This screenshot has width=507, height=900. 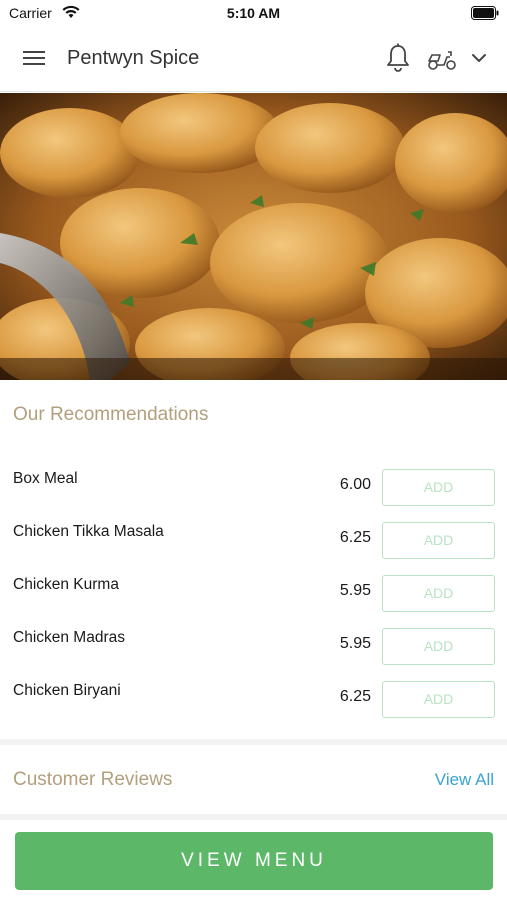 What do you see at coordinates (355, 484) in the screenshot?
I see `item-price: 6.00` at bounding box center [355, 484].